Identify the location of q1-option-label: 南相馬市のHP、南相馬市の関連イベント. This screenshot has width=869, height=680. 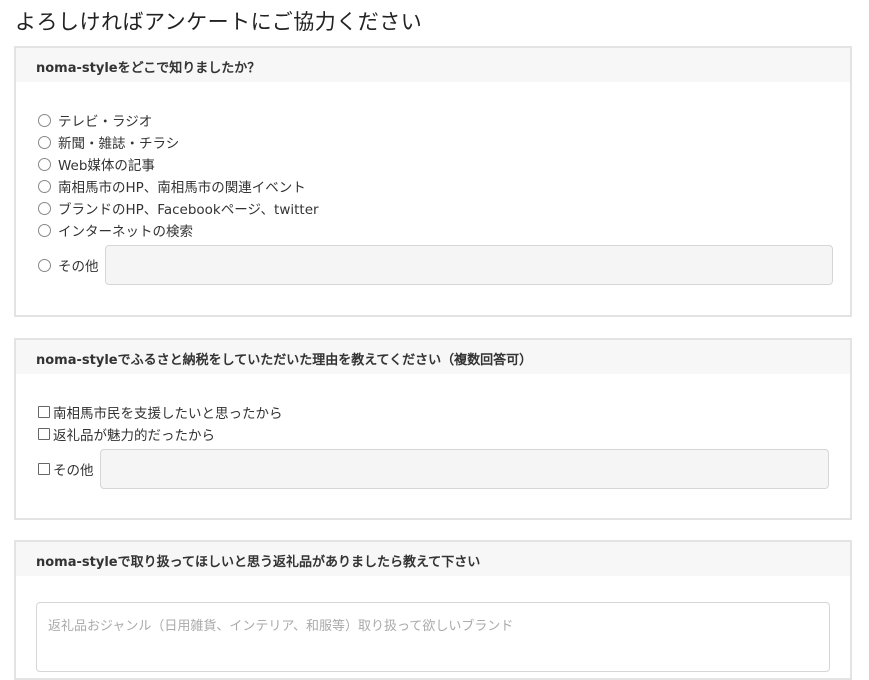
(182, 188).